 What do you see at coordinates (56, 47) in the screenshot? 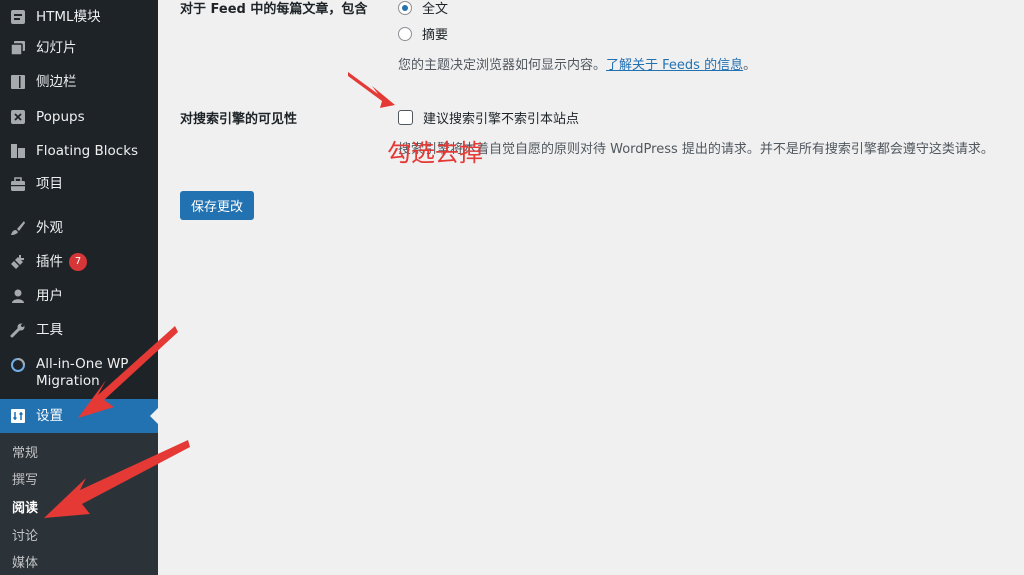
I see `menu-label: 幻灯片` at bounding box center [56, 47].